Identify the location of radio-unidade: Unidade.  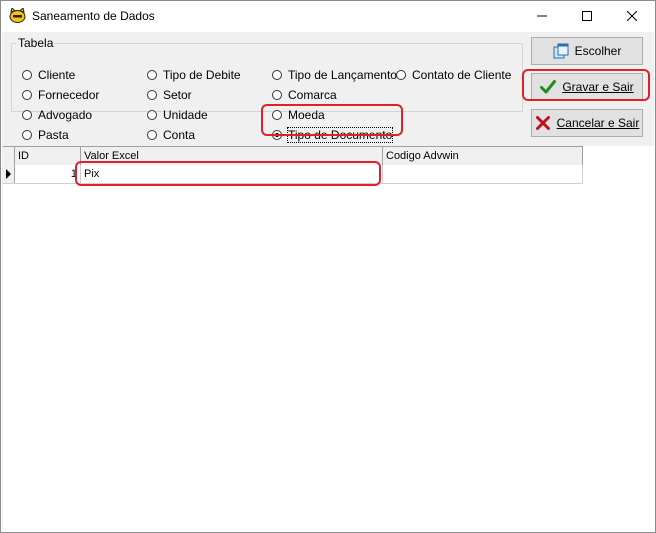
(177, 115).